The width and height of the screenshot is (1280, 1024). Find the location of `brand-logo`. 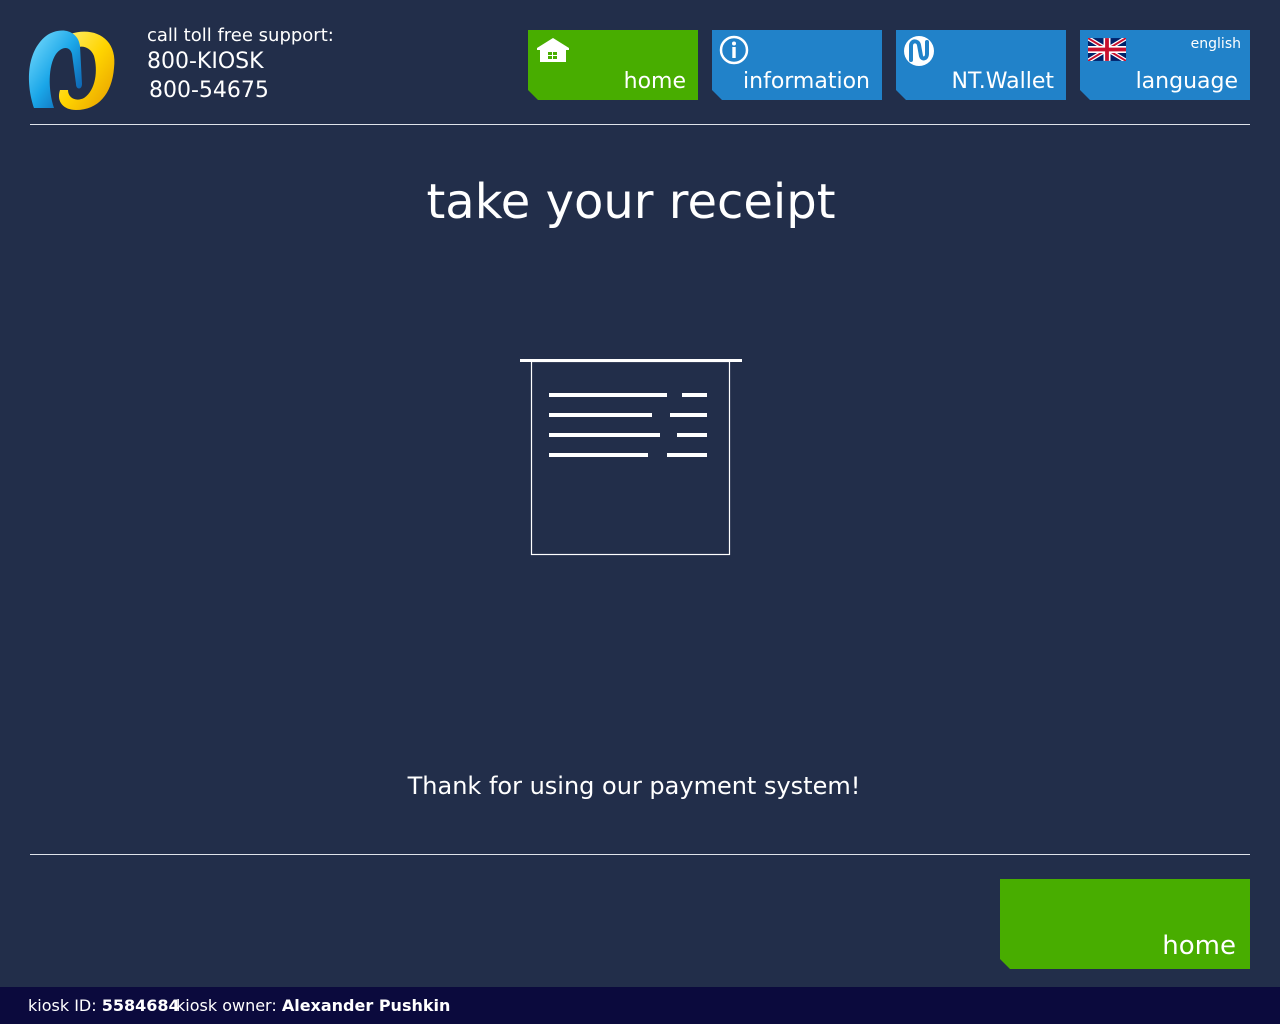

brand-logo is located at coordinates (72, 69).